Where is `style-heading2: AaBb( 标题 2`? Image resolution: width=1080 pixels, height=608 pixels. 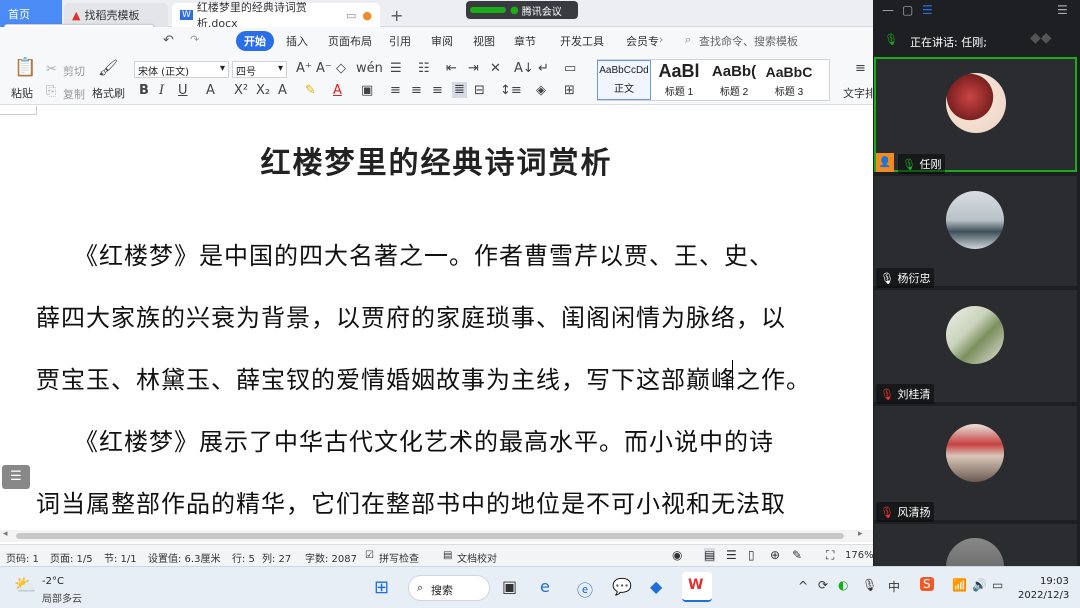
style-heading2: AaBb( 标题 2 is located at coordinates (734, 80).